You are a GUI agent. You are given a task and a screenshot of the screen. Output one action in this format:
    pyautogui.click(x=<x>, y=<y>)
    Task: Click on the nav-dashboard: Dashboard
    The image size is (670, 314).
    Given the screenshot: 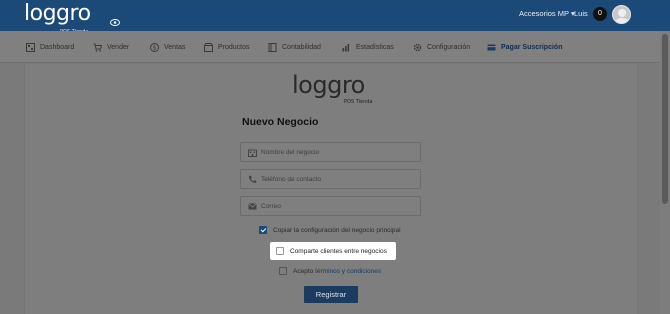 What is the action you would take?
    pyautogui.click(x=50, y=47)
    